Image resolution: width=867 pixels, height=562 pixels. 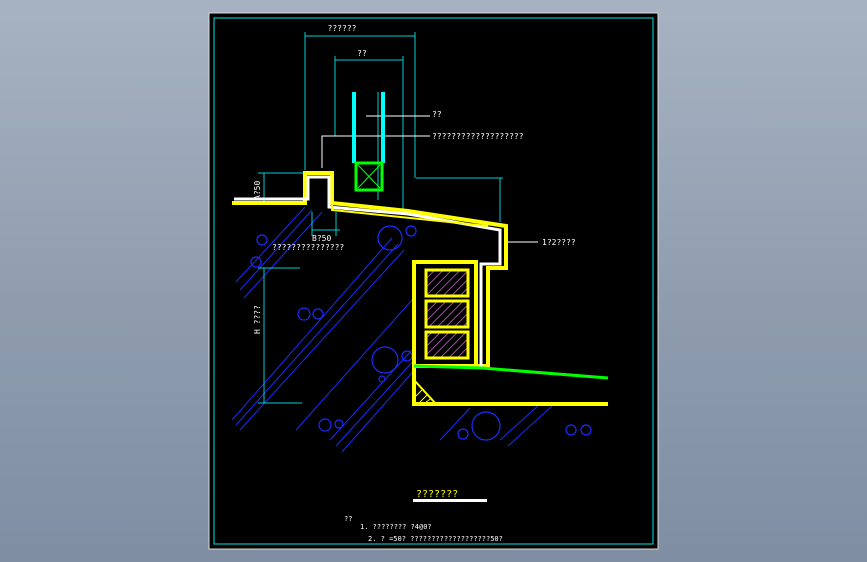 What do you see at coordinates (257, 190) in the screenshot?
I see `dim-left-height-small: A?50` at bounding box center [257, 190].